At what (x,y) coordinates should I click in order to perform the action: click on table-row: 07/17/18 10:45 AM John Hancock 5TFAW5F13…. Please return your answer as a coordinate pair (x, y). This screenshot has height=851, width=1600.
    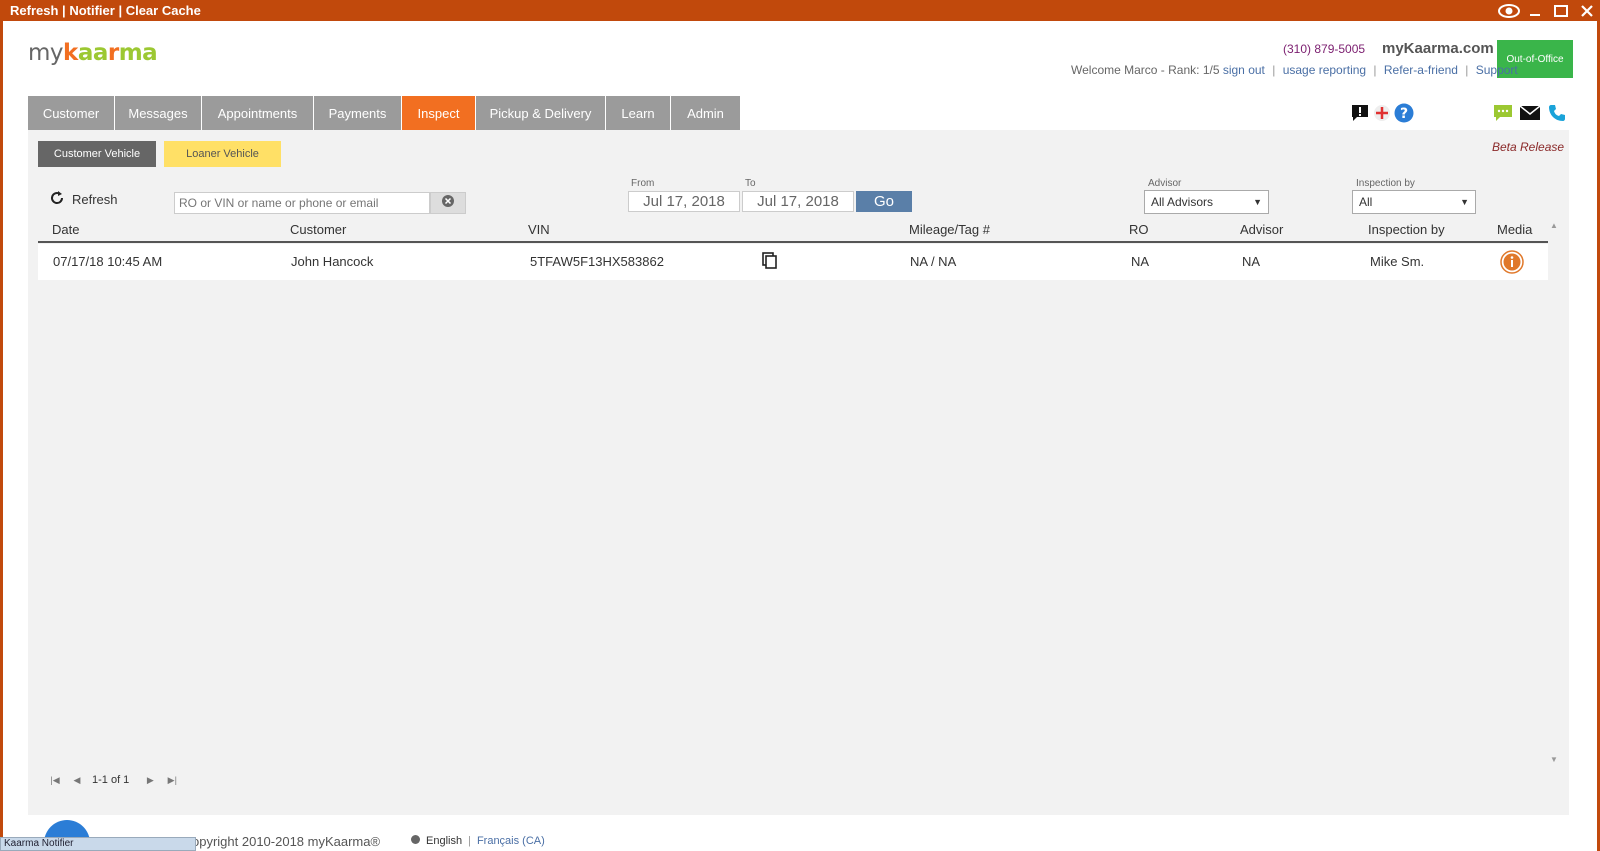
    Looking at the image, I should click on (793, 262).